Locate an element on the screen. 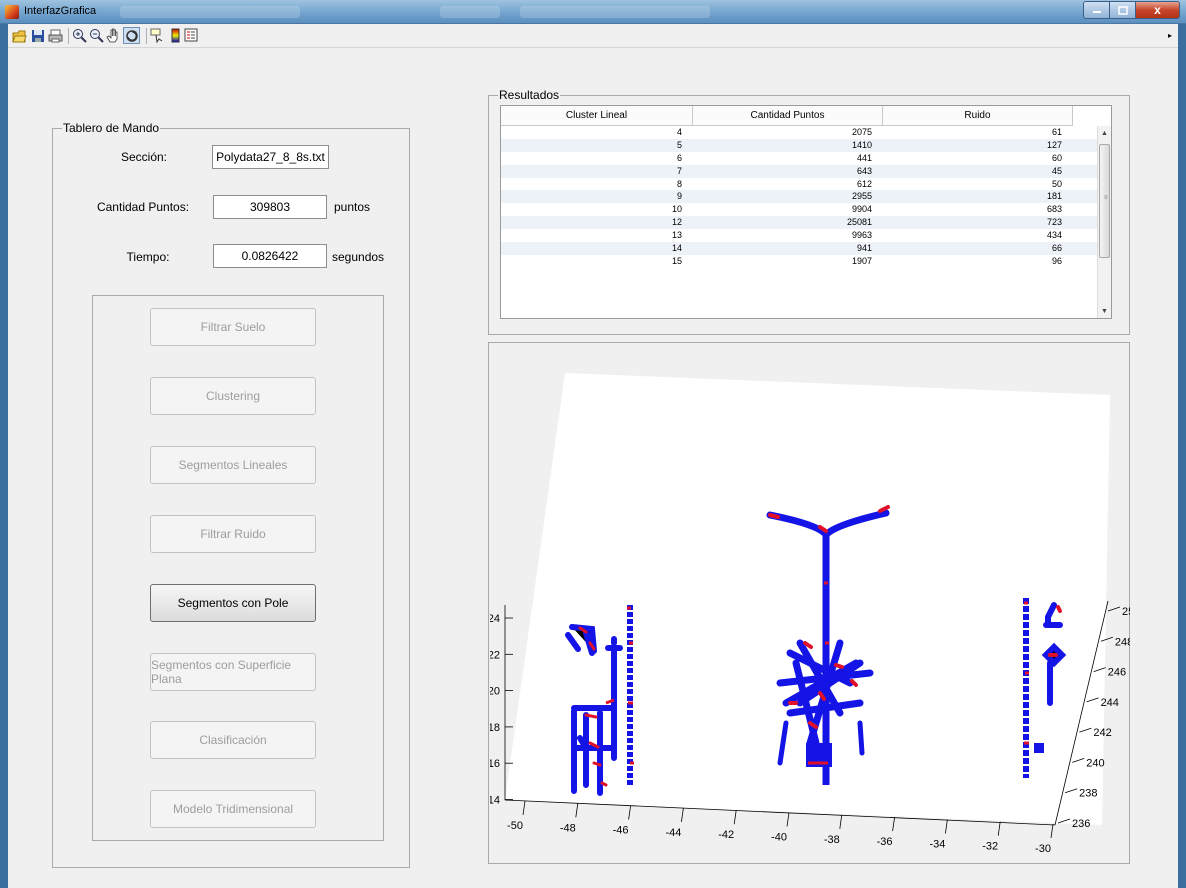  table-cell: 1410 is located at coordinates (788, 145).